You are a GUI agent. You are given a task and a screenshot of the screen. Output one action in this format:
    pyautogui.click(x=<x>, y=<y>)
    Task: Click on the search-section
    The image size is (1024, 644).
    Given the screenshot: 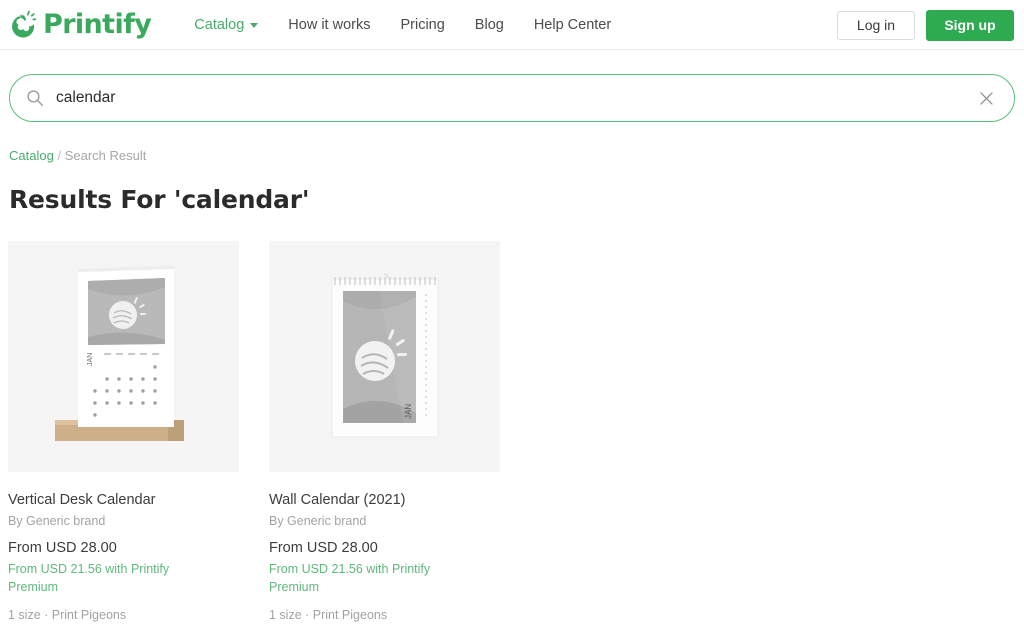 What is the action you would take?
    pyautogui.click(x=512, y=86)
    